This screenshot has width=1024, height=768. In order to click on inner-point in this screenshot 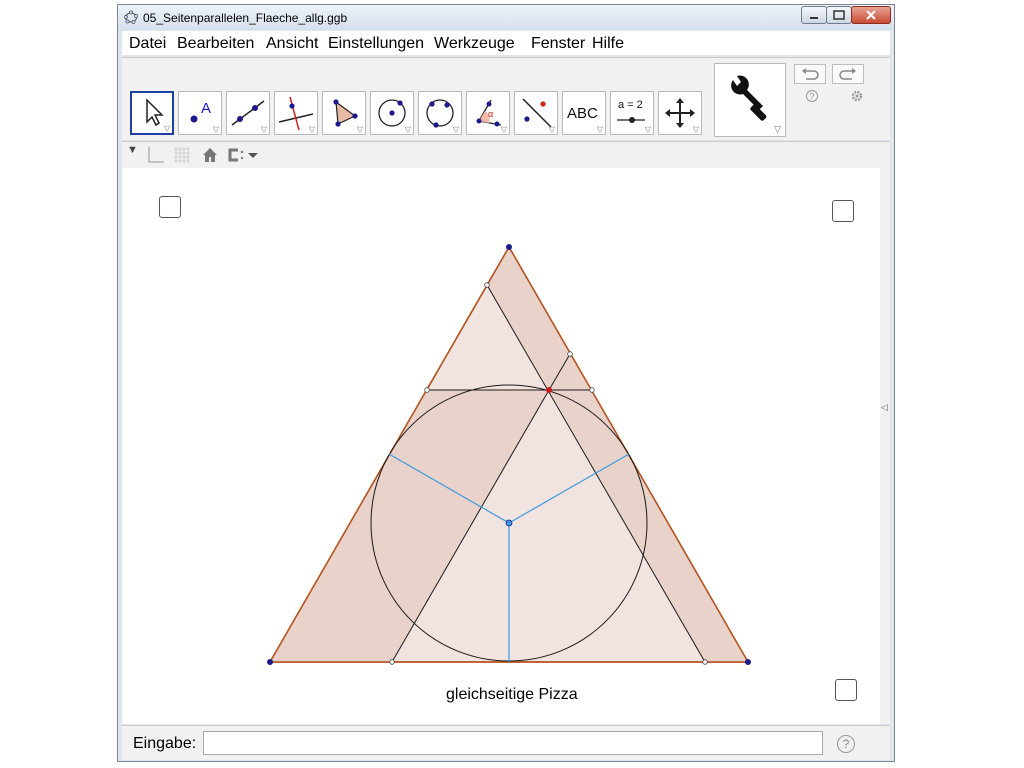, I will do `click(549, 390)`.